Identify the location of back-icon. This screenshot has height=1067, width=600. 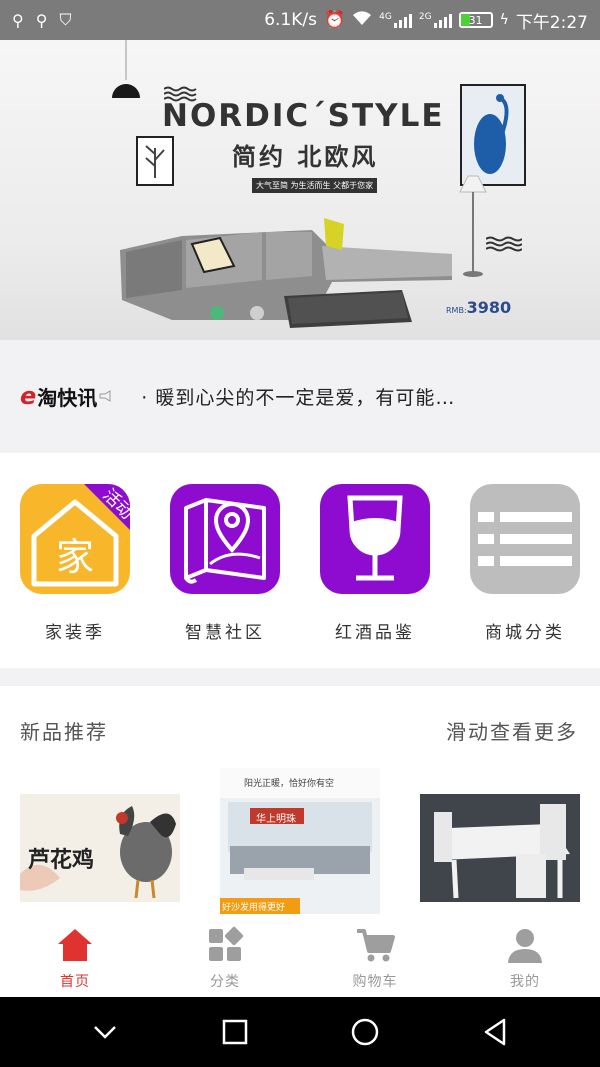
(495, 1032).